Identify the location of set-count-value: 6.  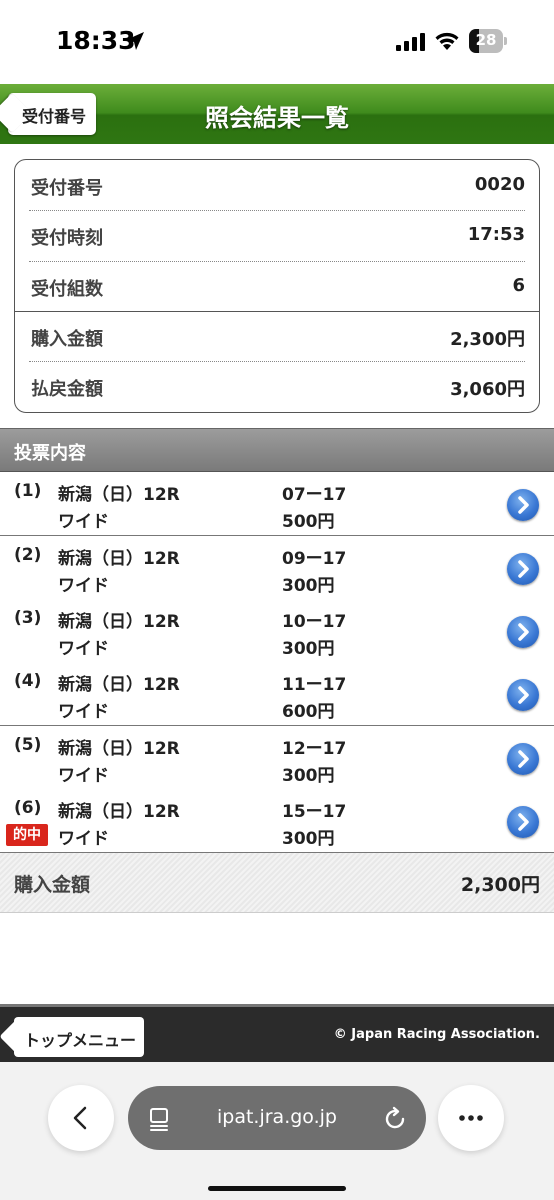
(518, 285).